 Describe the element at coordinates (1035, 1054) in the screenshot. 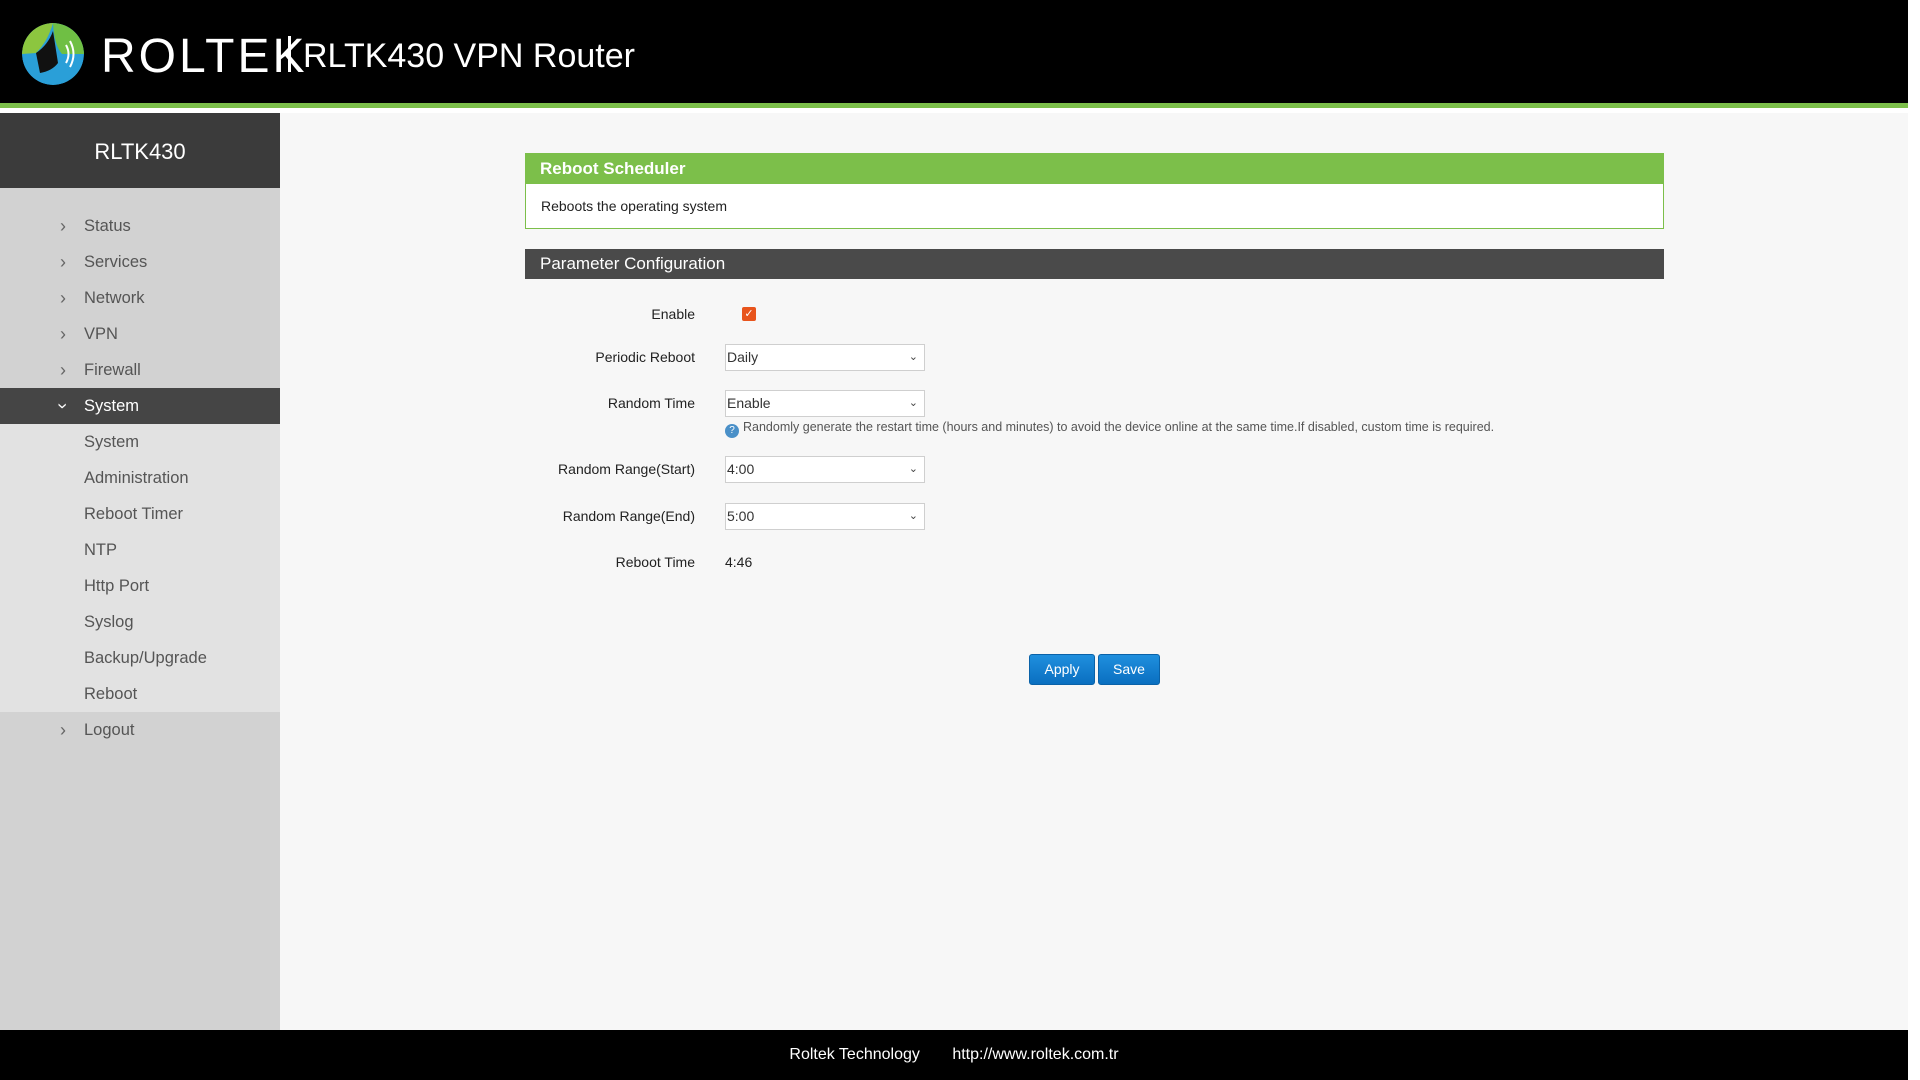

I see `footer-url: http://www.roltek.com.tr` at that location.